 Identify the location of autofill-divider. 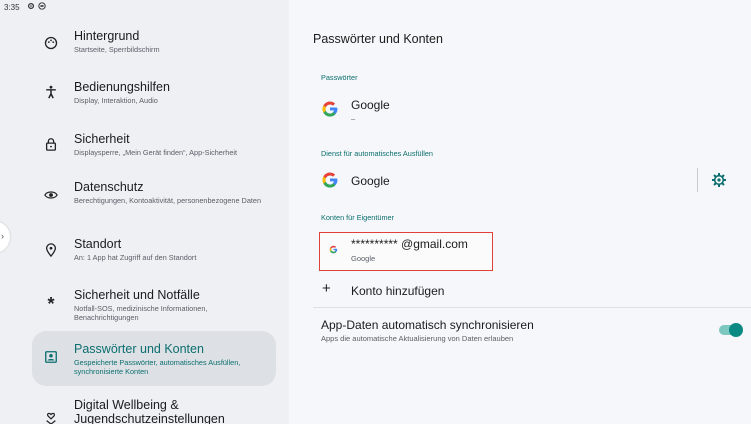
(697, 180).